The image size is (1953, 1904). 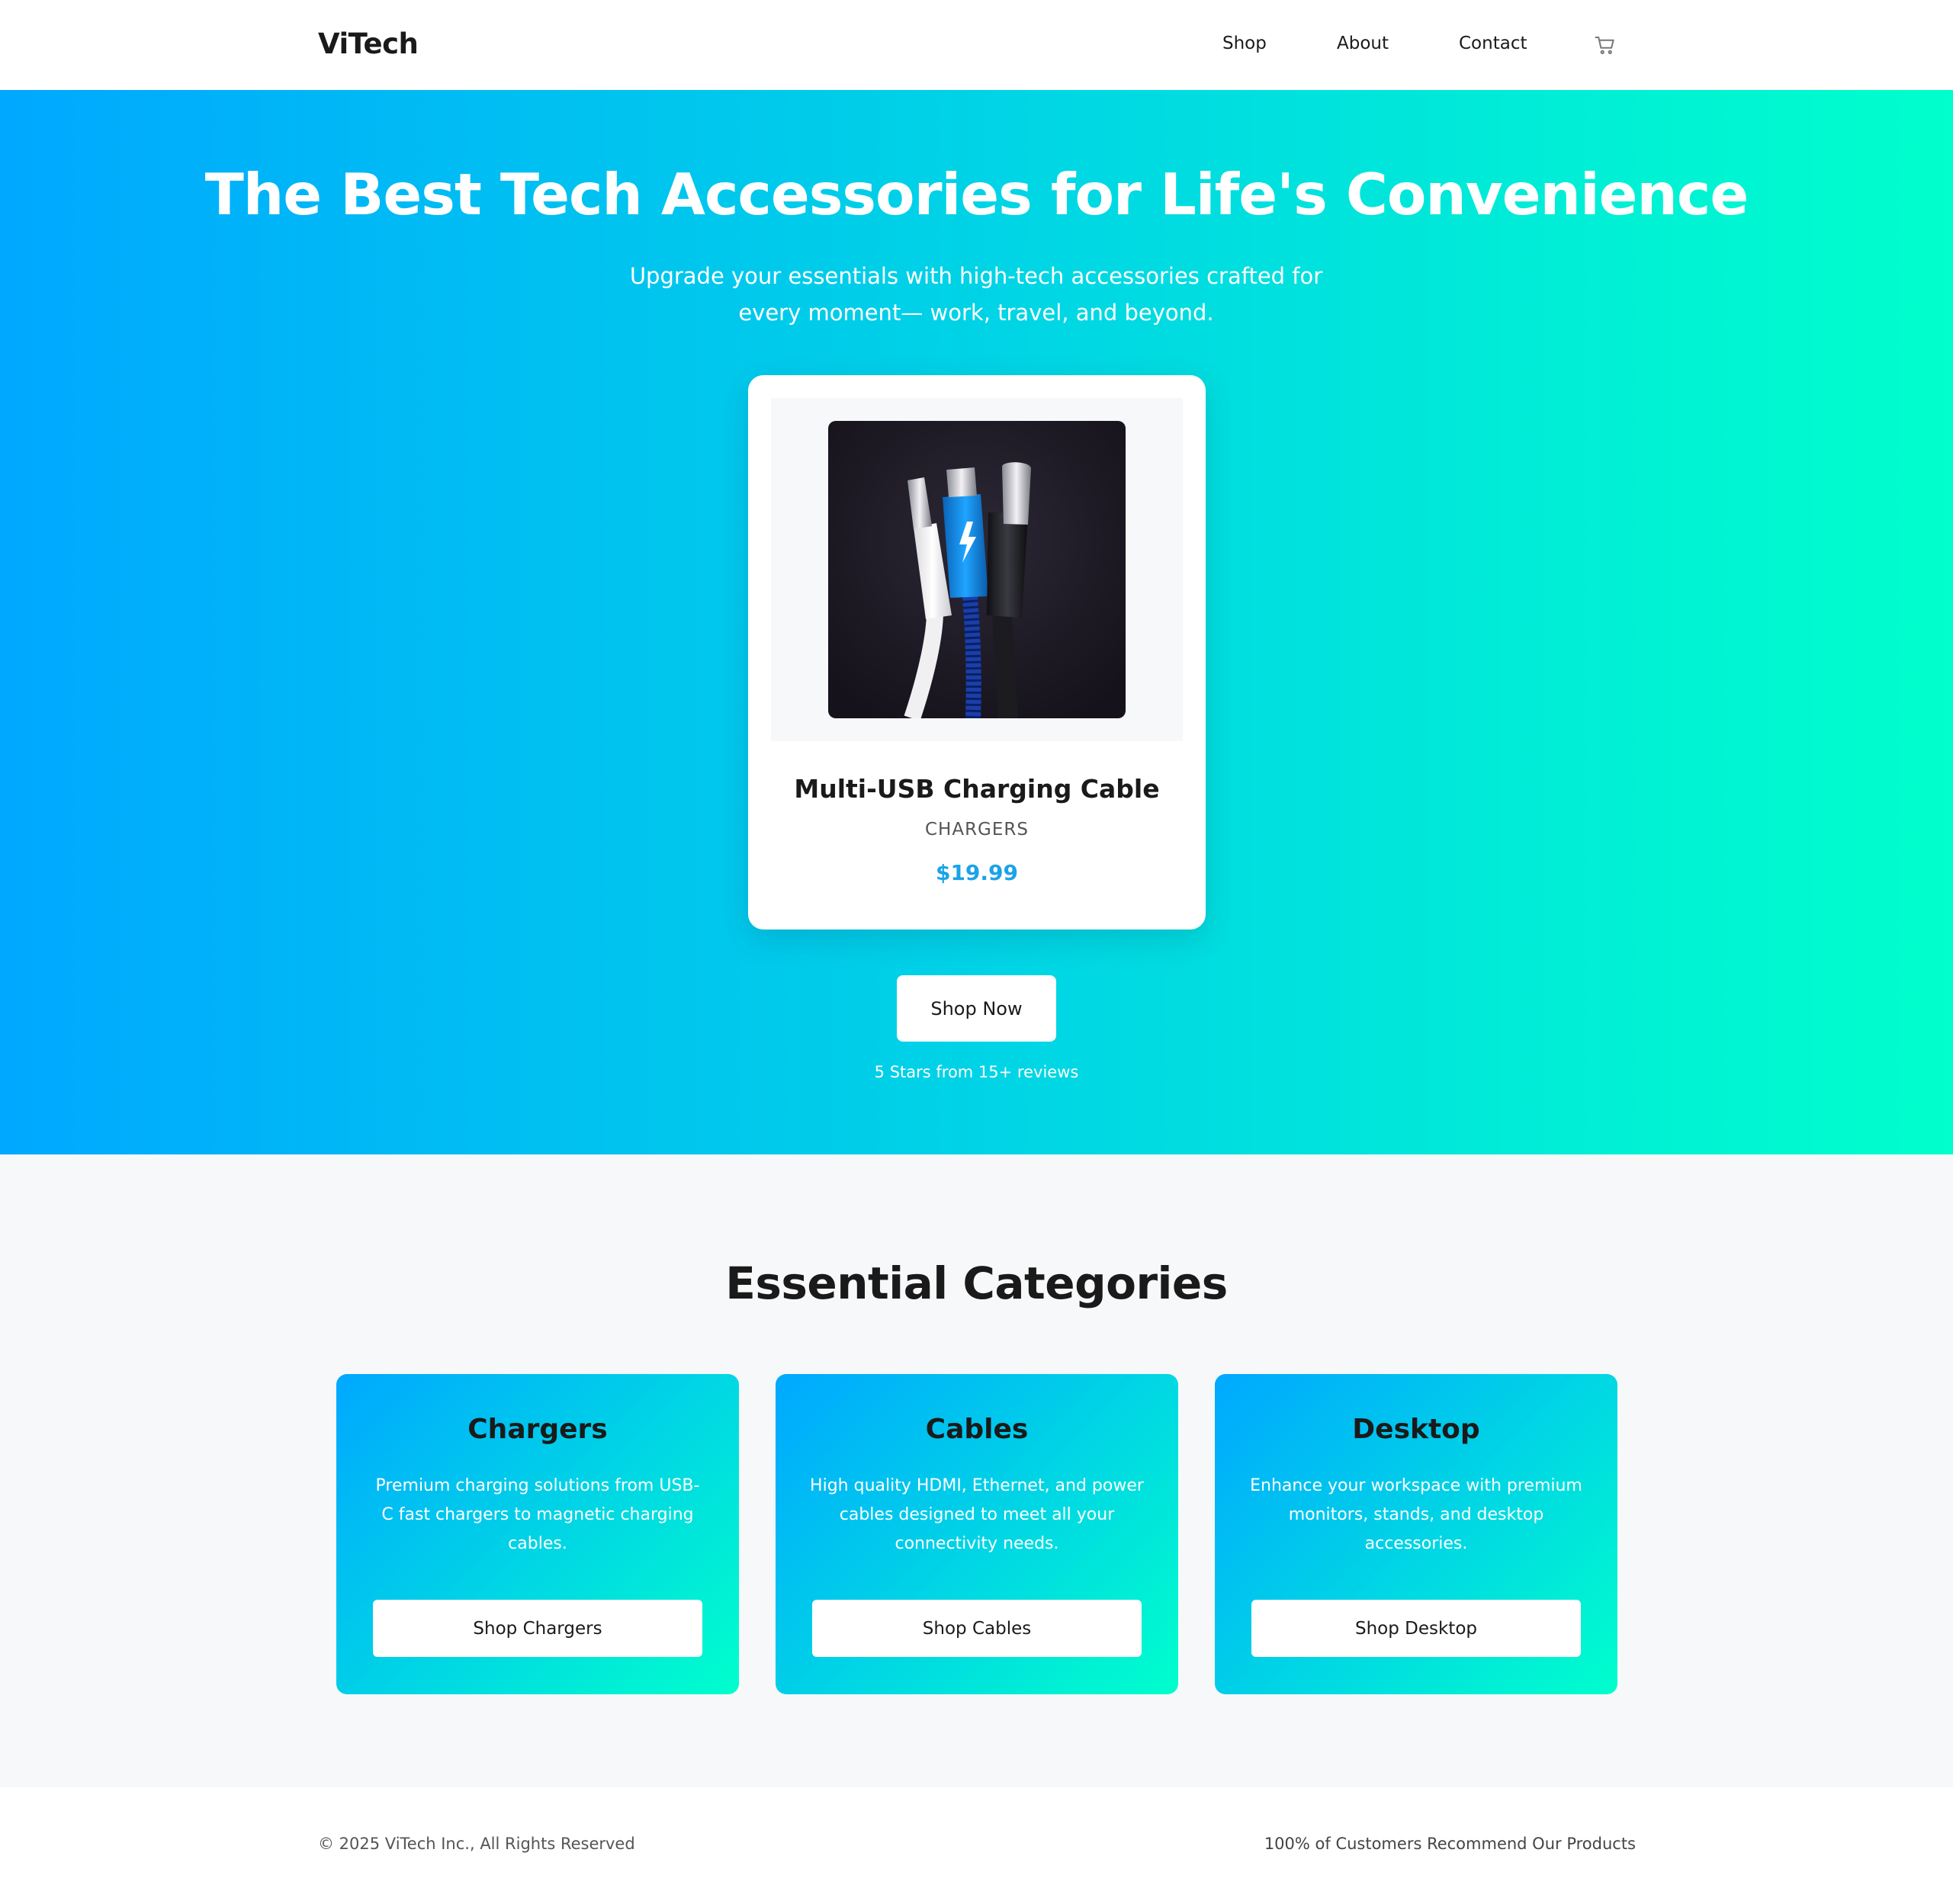 I want to click on category-title: Cables, so click(x=977, y=1429).